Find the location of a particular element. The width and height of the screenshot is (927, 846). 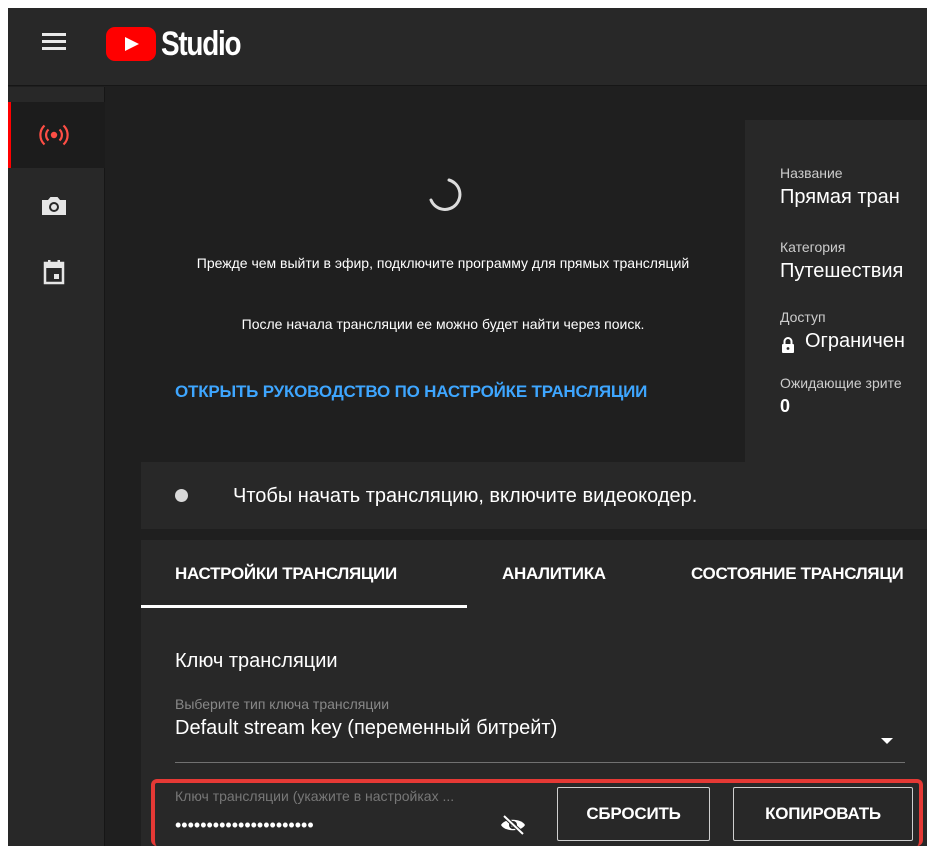

live-broadcast-icon is located at coordinates (54, 135).